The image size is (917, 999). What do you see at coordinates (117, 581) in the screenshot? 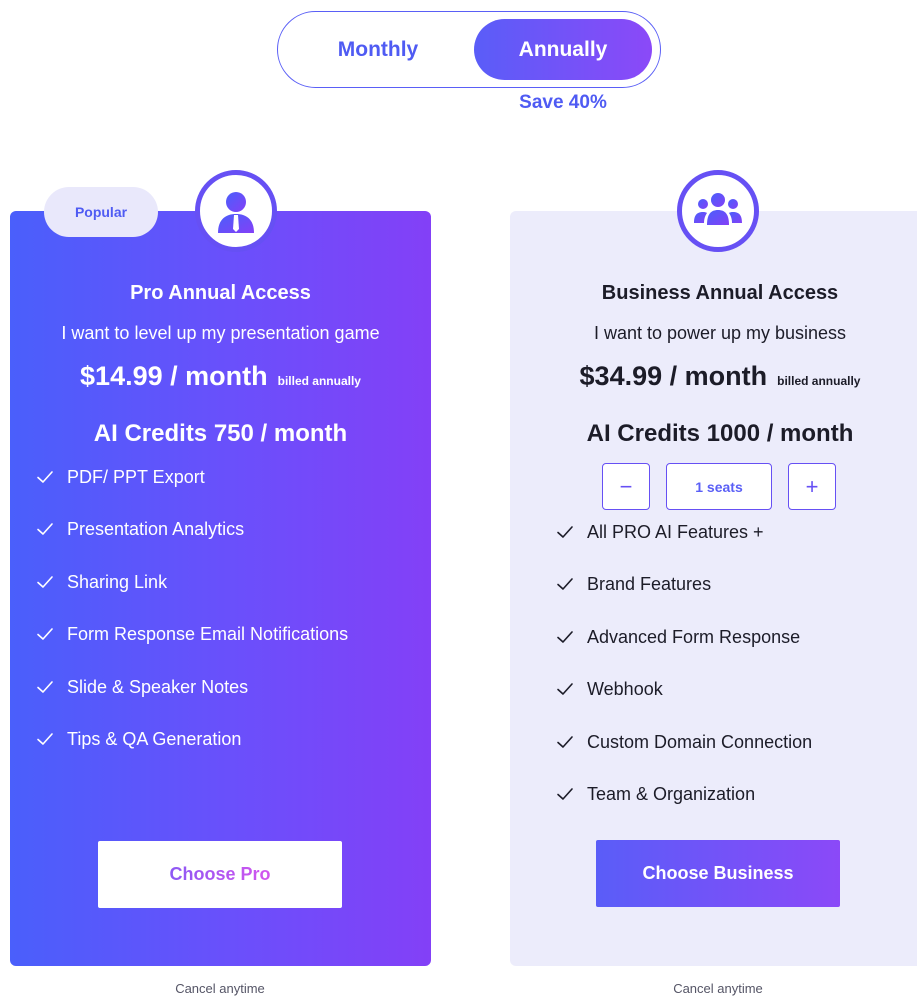
I see `feature-label: Sharing Link` at bounding box center [117, 581].